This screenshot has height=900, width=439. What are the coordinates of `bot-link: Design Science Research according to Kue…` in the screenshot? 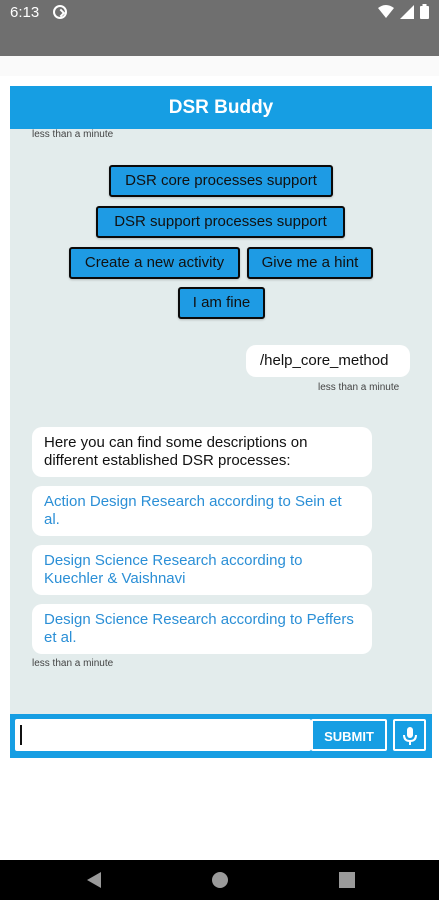 It's located at (202, 570).